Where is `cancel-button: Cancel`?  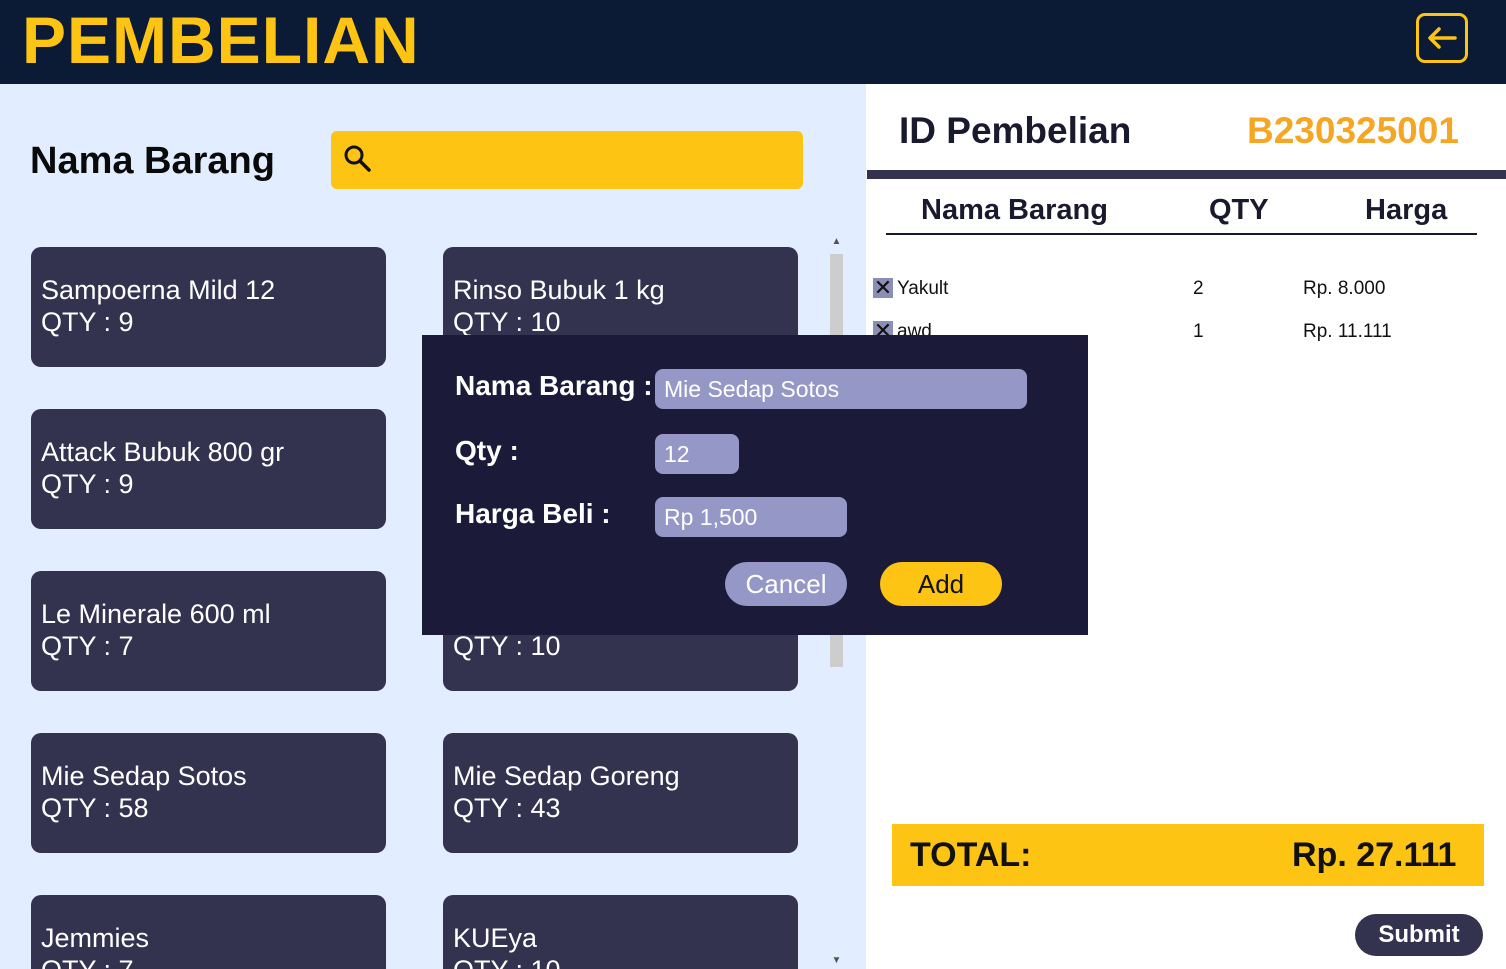
cancel-button: Cancel is located at coordinates (786, 584).